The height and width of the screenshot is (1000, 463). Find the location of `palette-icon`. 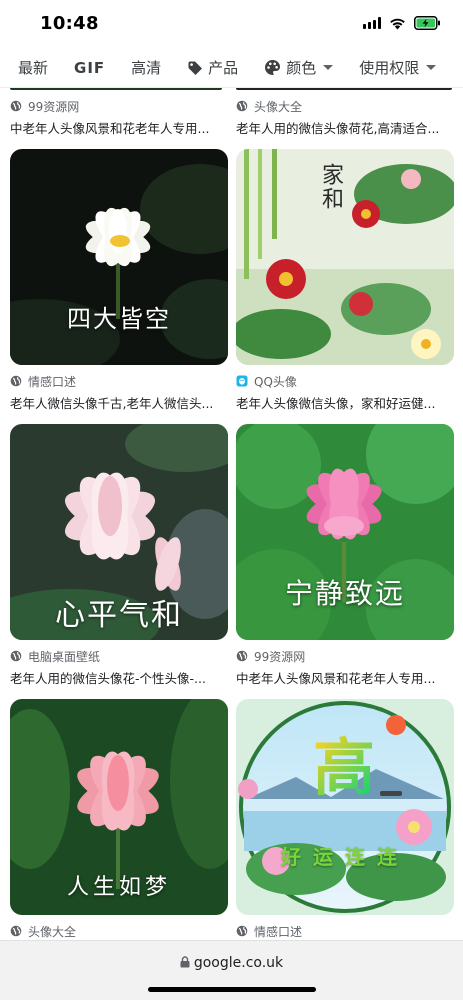

palette-icon is located at coordinates (272, 67).